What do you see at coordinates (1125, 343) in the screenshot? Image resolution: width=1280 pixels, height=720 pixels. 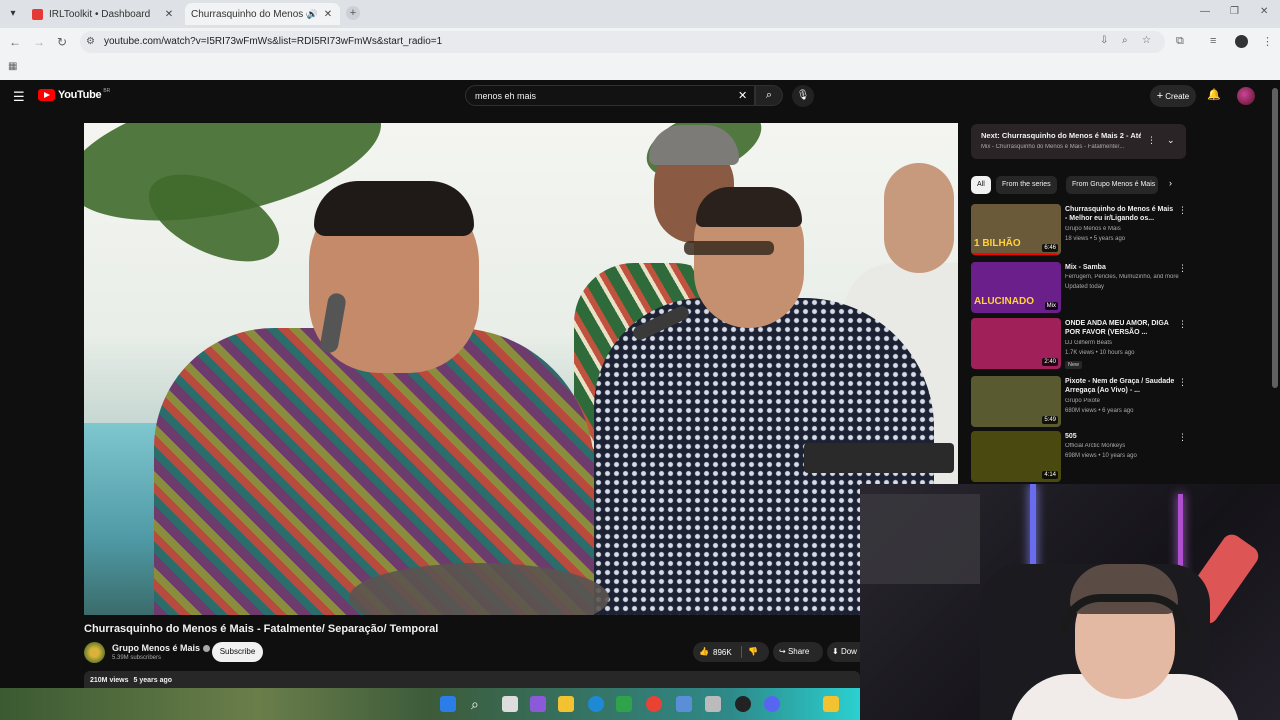 I see `recommendation-channel: DJ Gilherm Beats` at bounding box center [1125, 343].